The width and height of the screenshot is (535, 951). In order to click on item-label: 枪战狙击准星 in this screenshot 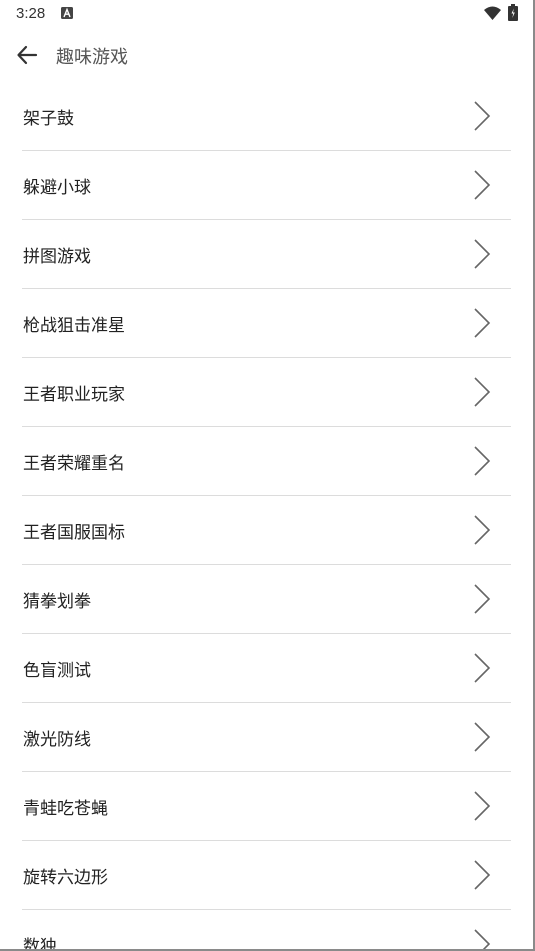, I will do `click(74, 326)`.